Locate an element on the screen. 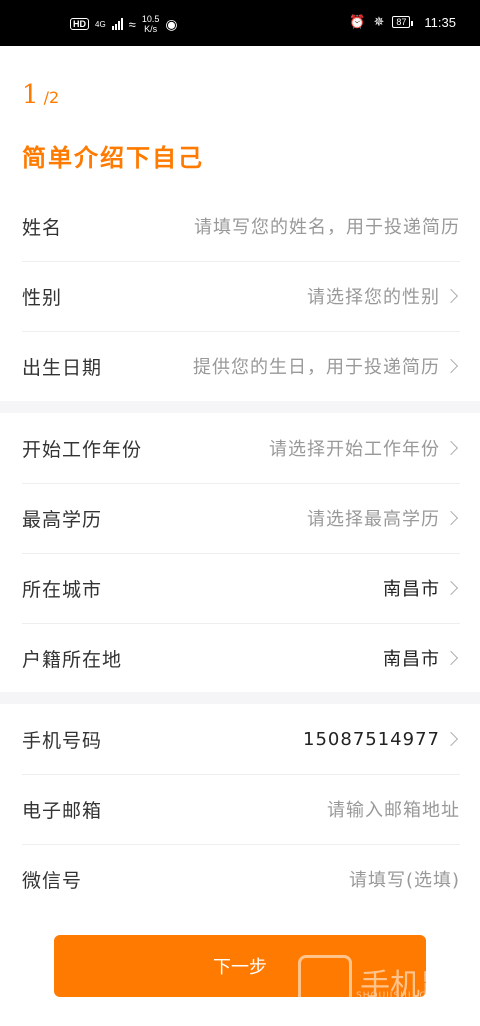 The image size is (480, 1026). wifi-icon: ≈ is located at coordinates (132, 24).